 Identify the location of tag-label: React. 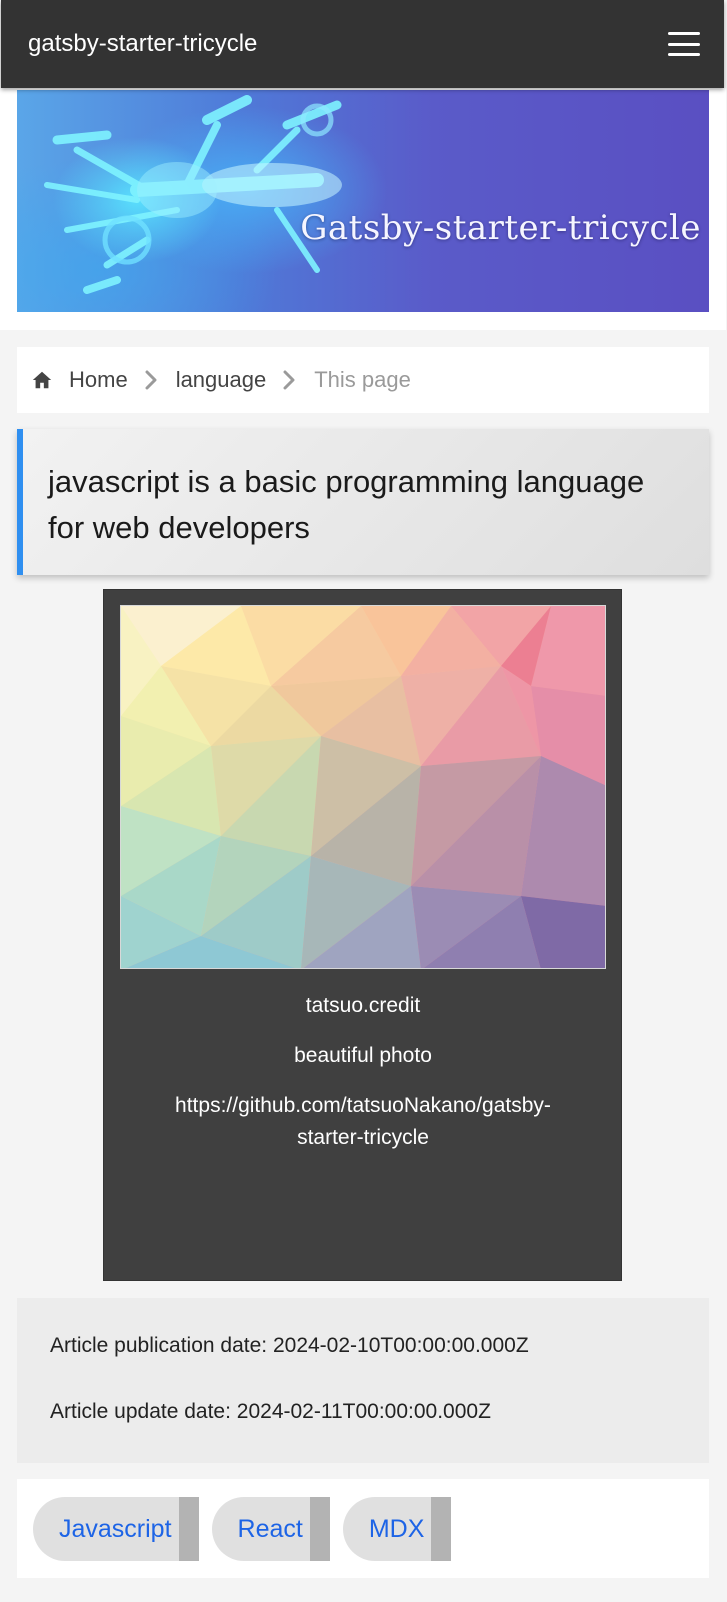
(270, 1528).